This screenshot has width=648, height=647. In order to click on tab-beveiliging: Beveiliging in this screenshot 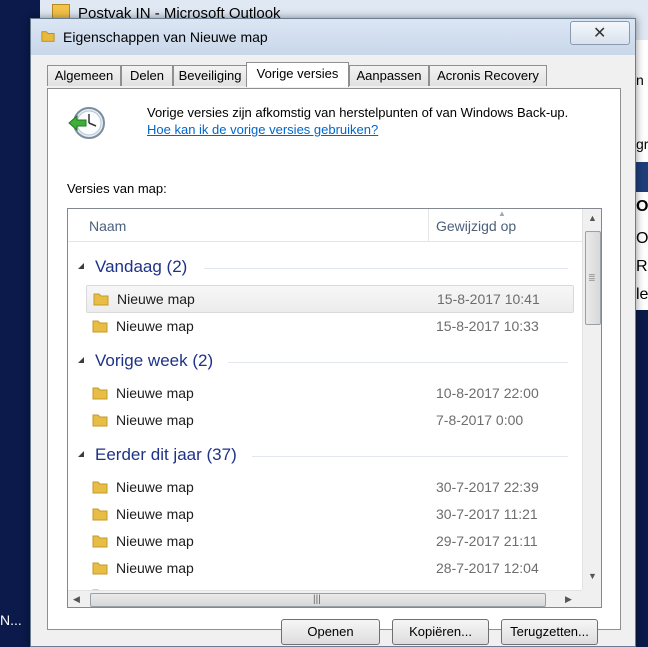, I will do `click(210, 75)`.